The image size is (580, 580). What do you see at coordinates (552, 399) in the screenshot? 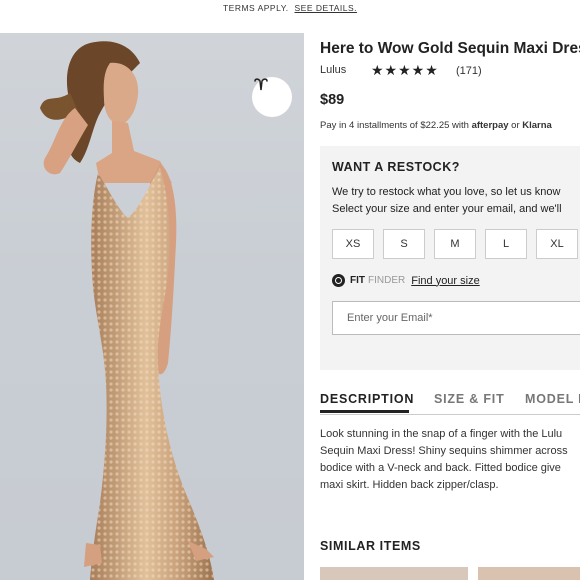
I see `tab-model-info: MODEL I` at bounding box center [552, 399].